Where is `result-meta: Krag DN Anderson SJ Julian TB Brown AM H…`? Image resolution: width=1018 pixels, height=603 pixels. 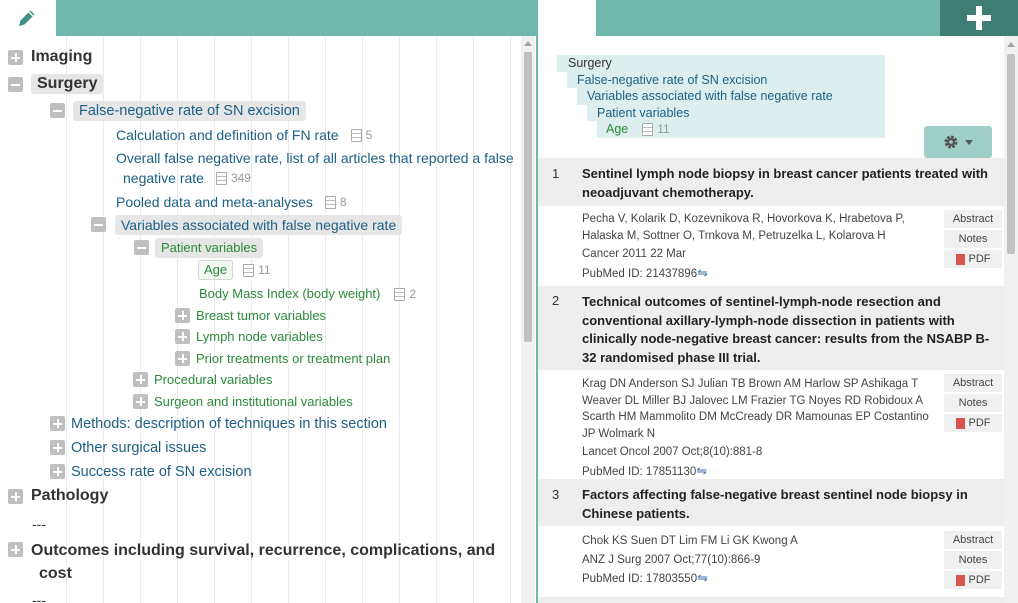 result-meta: Krag DN Anderson SJ Julian TB Brown AM H… is located at coordinates (758, 428).